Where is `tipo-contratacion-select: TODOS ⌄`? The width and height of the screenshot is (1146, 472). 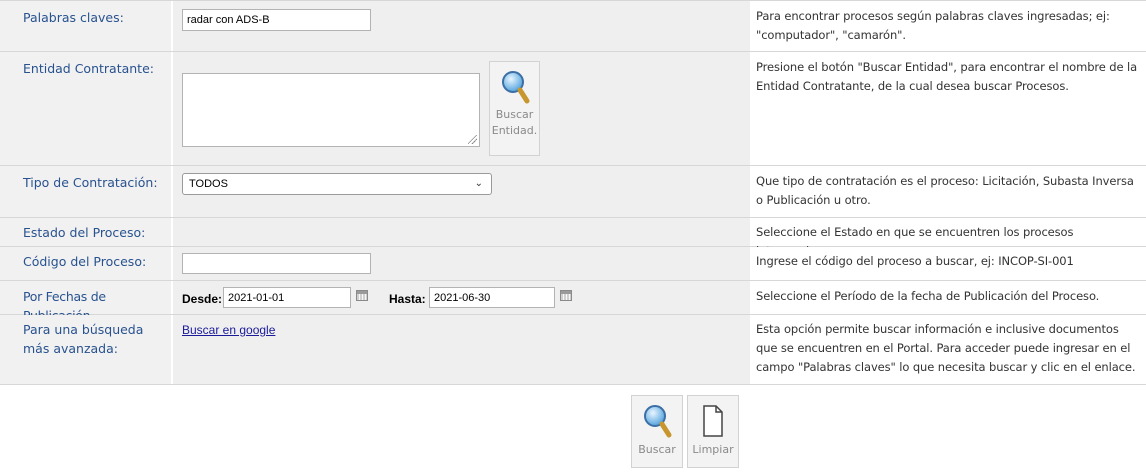
tipo-contratacion-select: TODOS ⌄ is located at coordinates (337, 184).